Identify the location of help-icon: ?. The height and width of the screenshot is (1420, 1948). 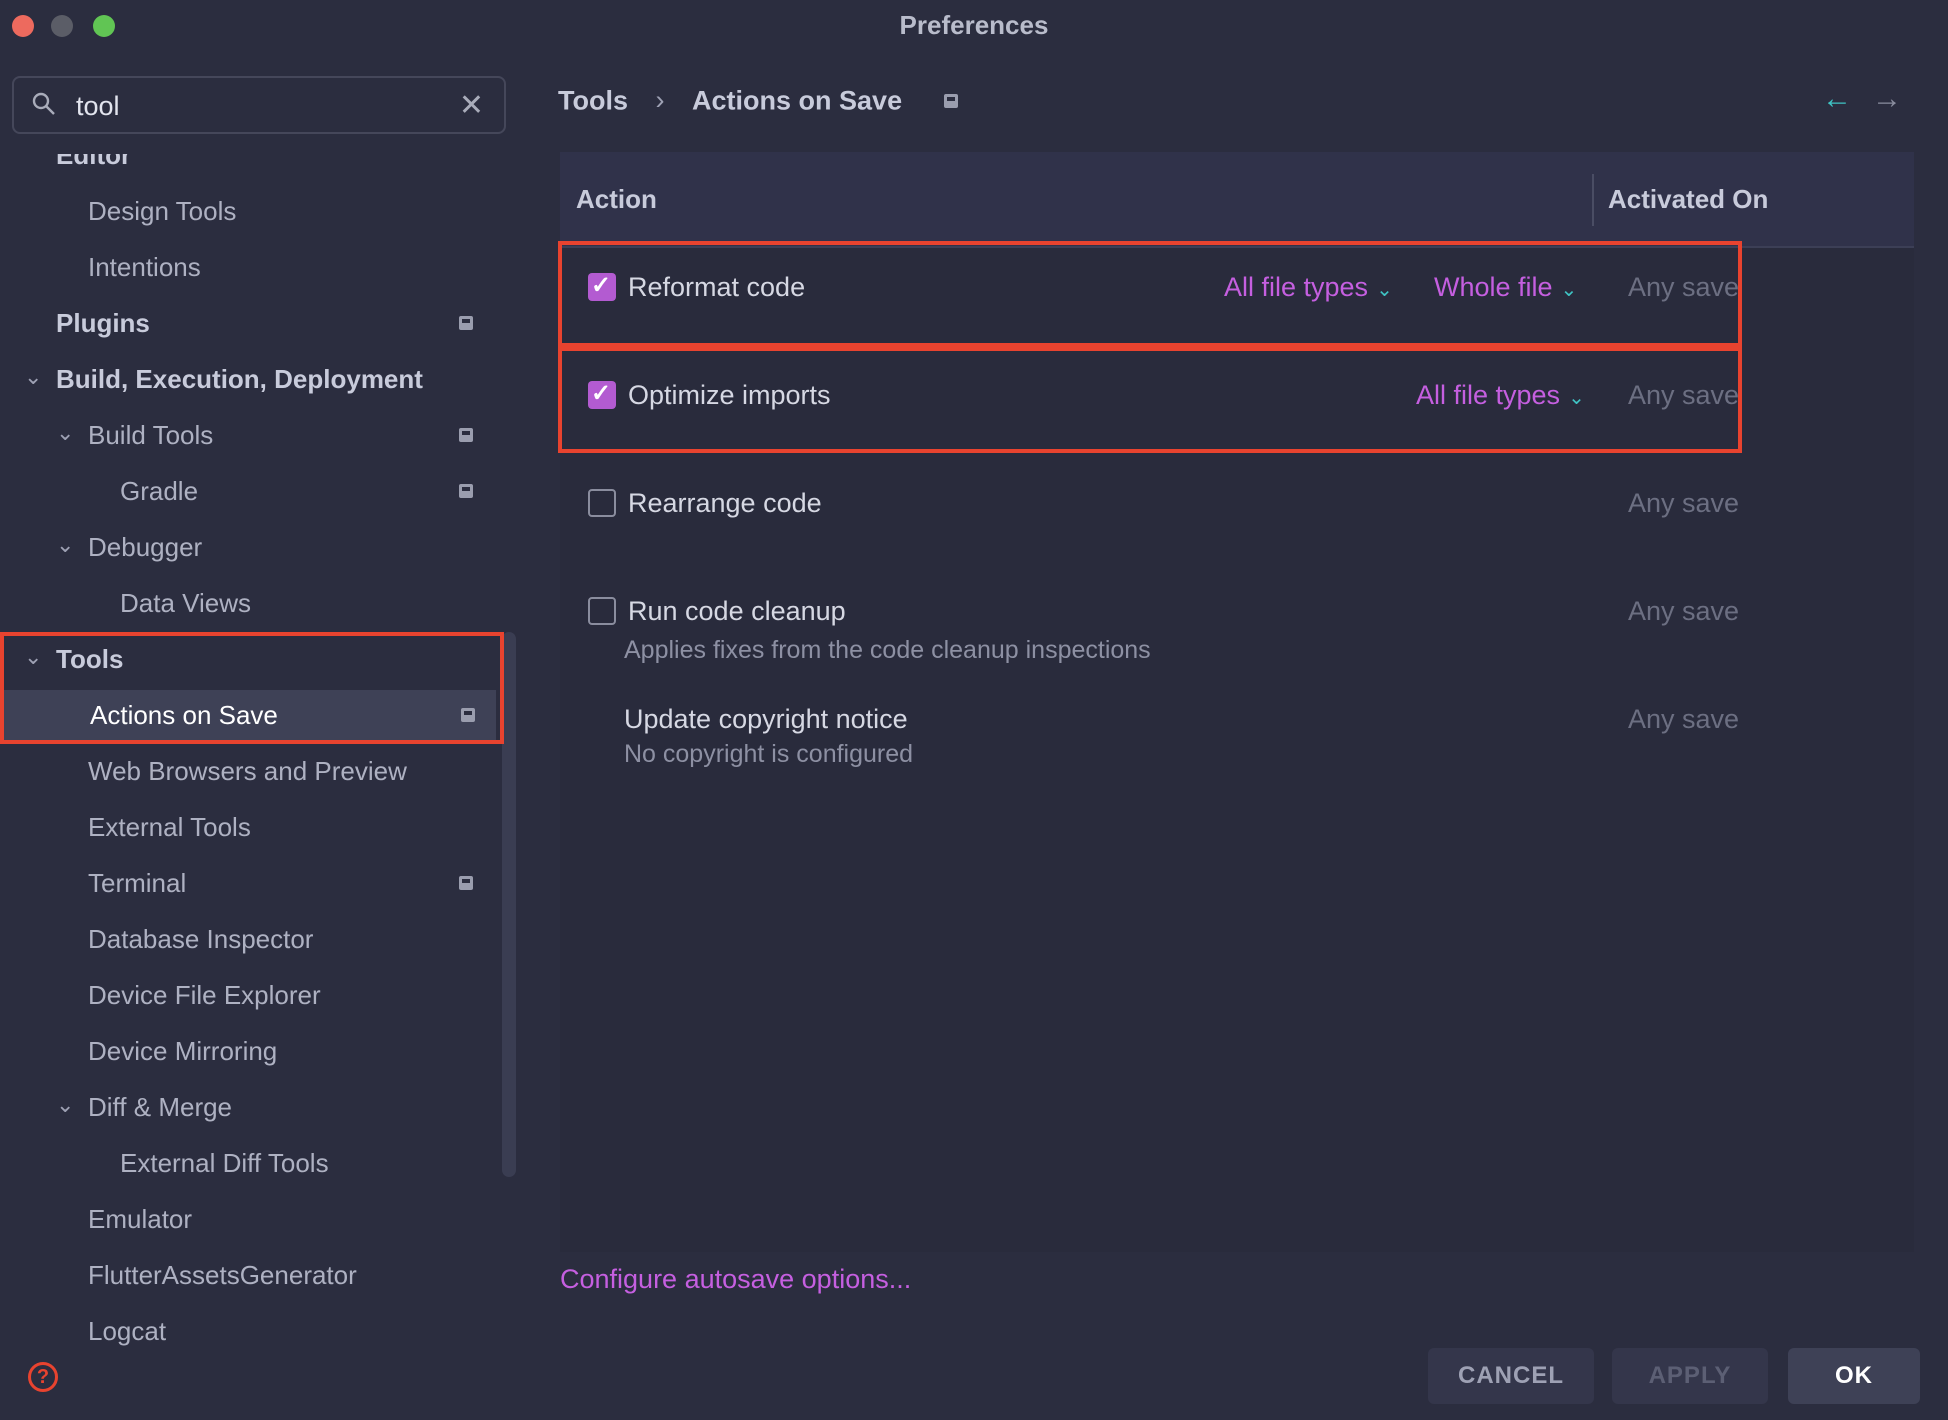
(43, 1377).